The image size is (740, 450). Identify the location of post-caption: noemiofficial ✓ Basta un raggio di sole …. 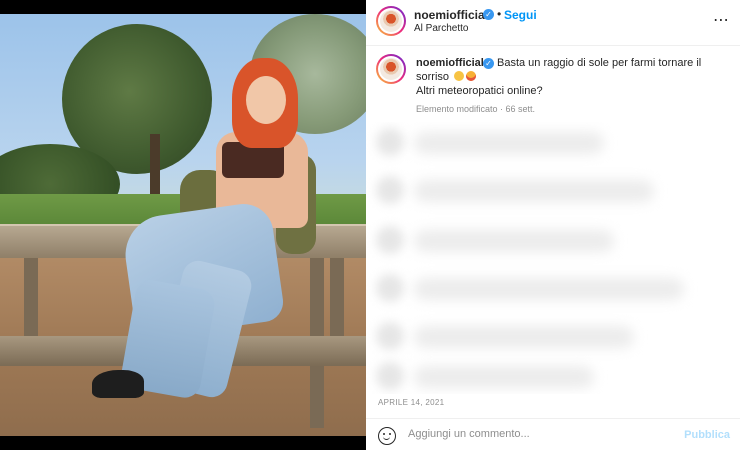
(553, 84).